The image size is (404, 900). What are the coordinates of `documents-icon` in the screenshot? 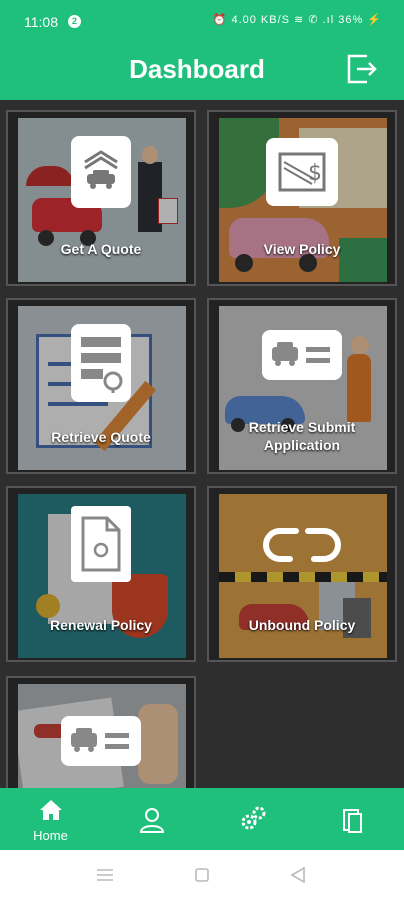 It's located at (352, 821).